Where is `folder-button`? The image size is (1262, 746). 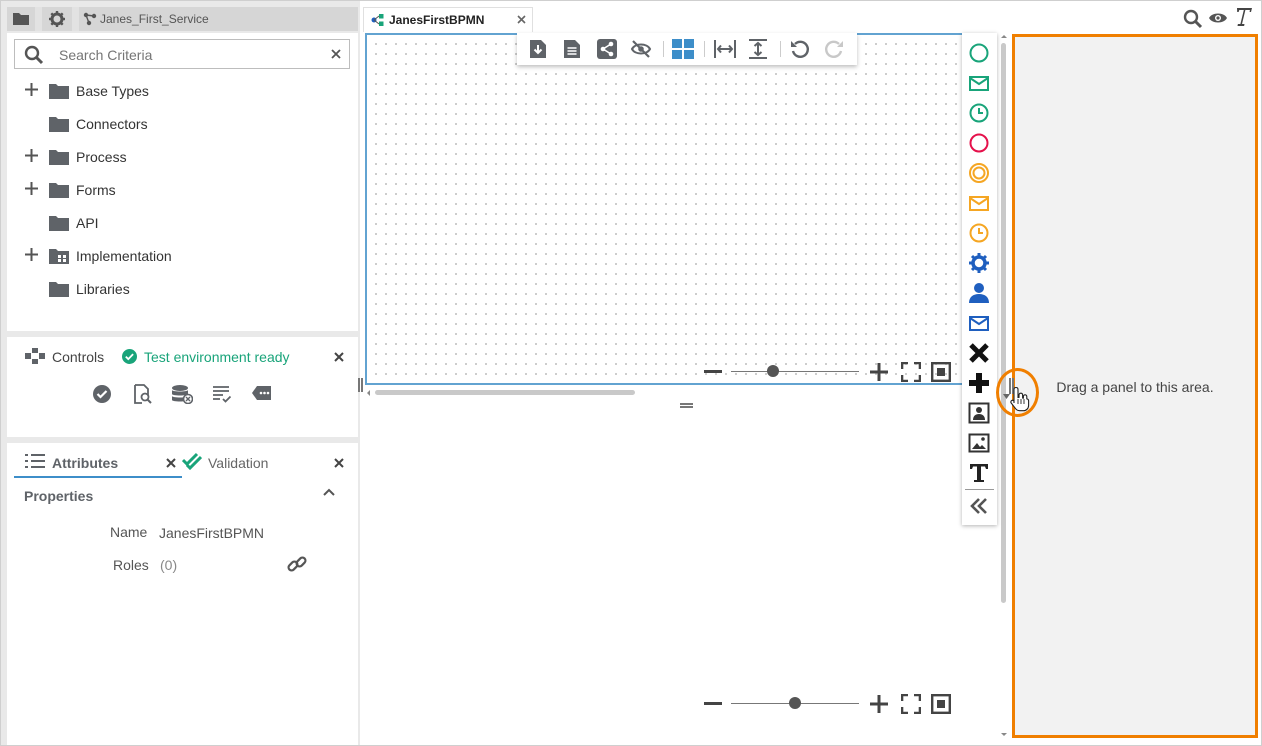
folder-button is located at coordinates (21, 19).